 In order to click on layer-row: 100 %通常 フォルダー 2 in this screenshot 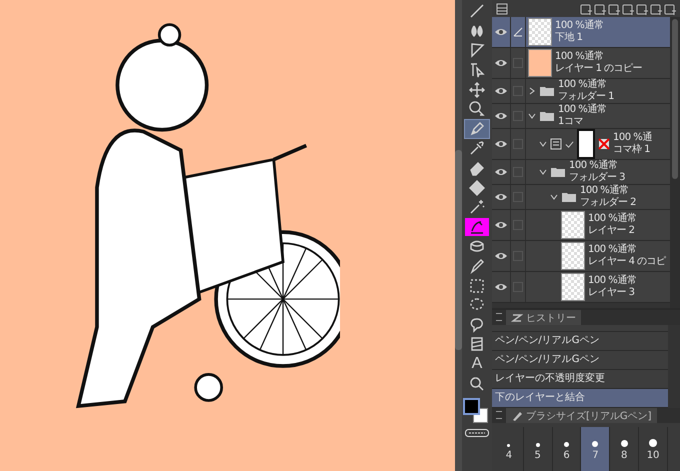, I will do `click(581, 197)`.